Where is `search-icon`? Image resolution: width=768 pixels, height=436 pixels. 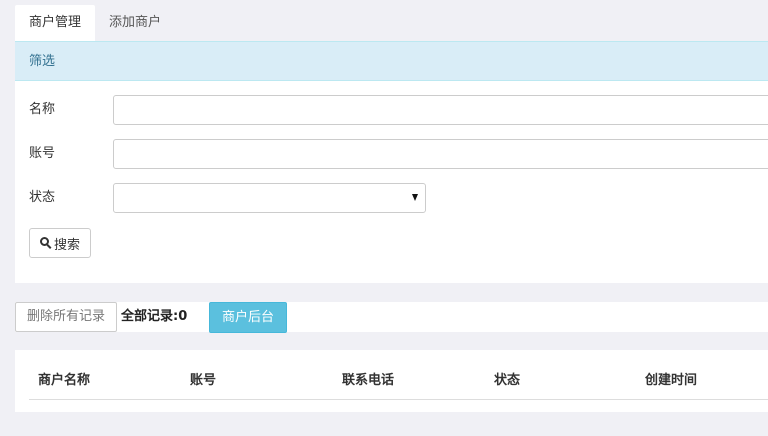
search-icon is located at coordinates (46, 243).